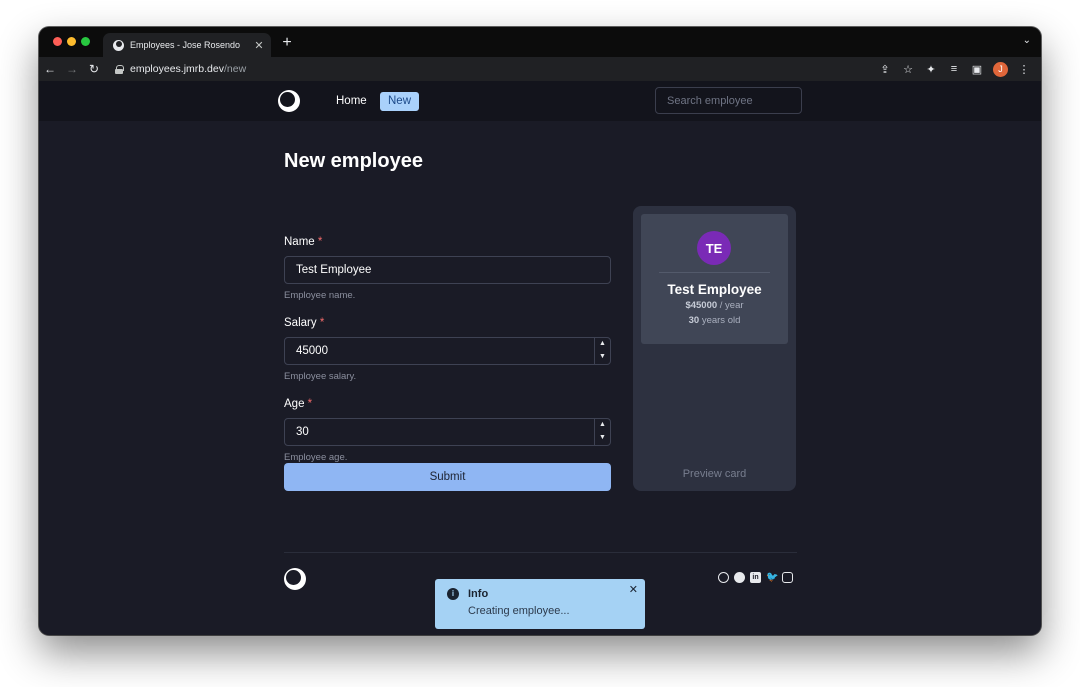 This screenshot has height=687, width=1080. What do you see at coordinates (177, 69) in the screenshot?
I see `url-host: employees.jmrb.dev` at bounding box center [177, 69].